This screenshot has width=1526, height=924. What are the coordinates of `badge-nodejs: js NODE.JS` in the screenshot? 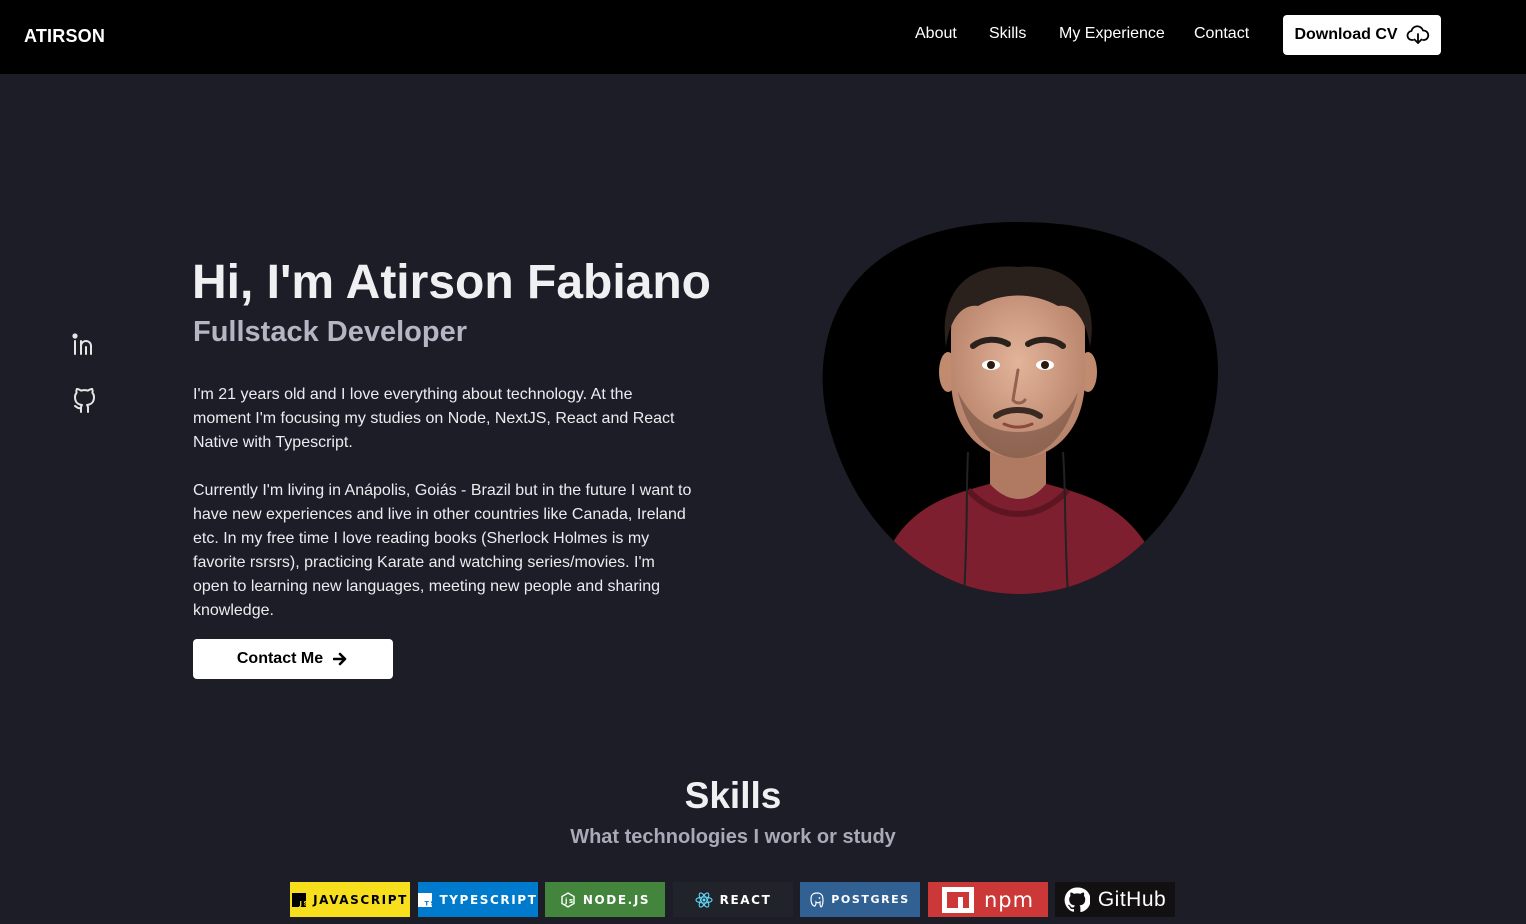 It's located at (605, 899).